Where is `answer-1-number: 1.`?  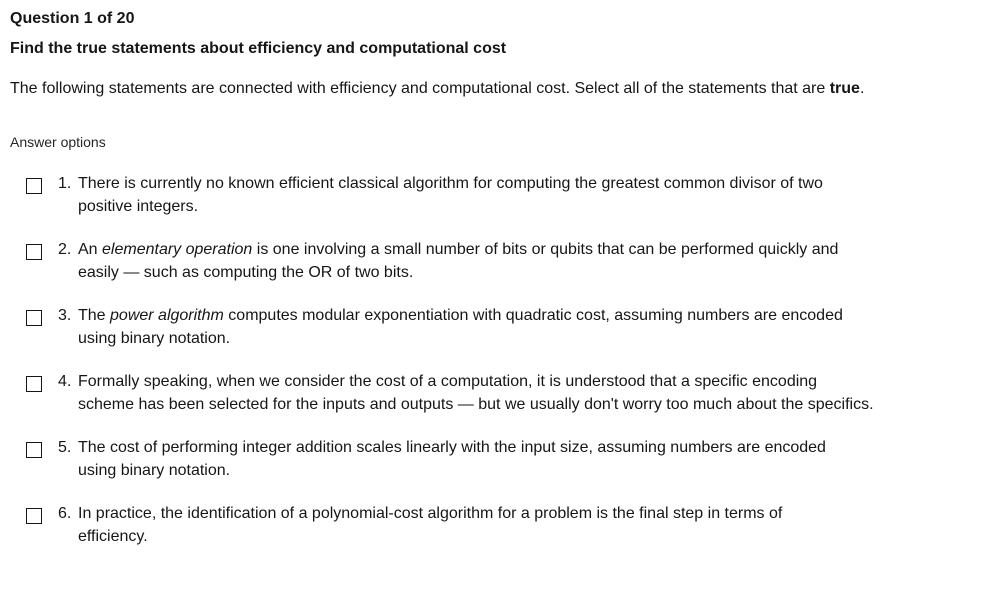 answer-1-number: 1. is located at coordinates (65, 183).